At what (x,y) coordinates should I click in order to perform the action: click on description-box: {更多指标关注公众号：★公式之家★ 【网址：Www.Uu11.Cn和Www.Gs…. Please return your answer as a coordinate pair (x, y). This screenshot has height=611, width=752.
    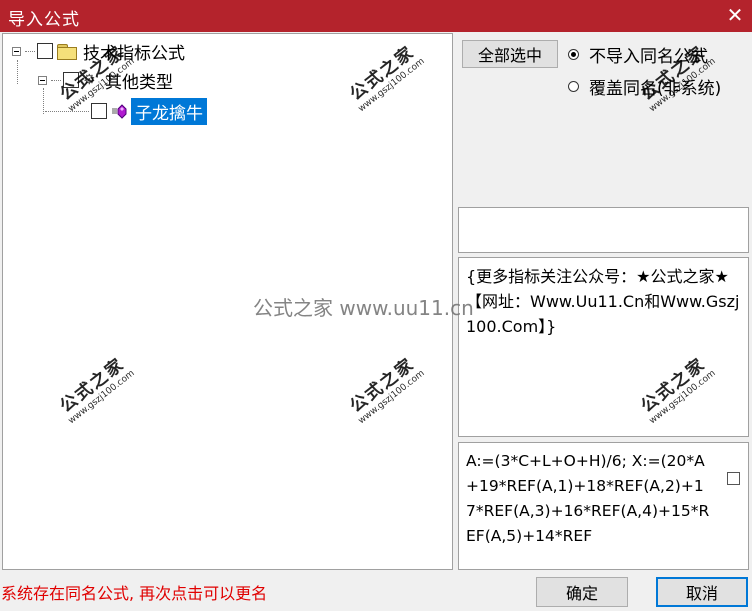
    Looking at the image, I should click on (603, 347).